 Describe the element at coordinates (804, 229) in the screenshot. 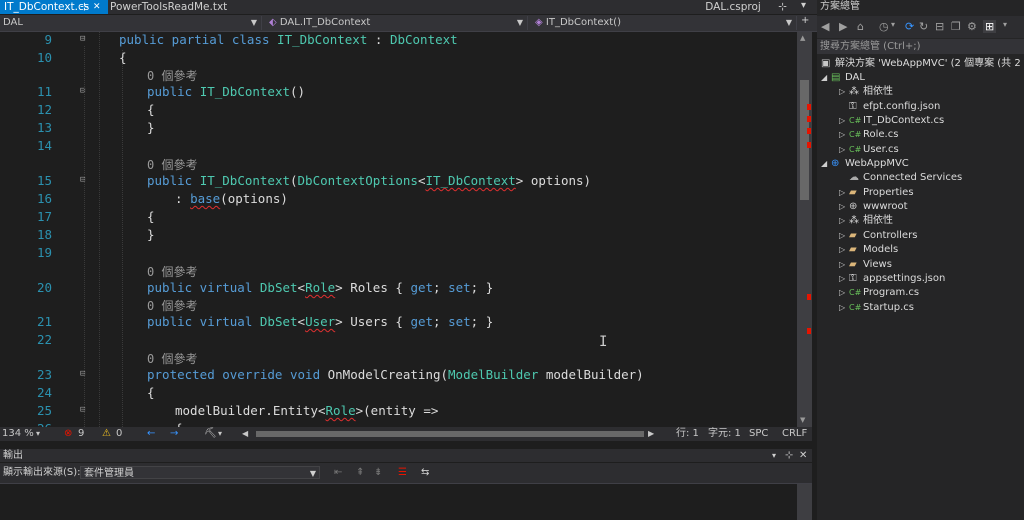

I see `editor-vertical-scrollbar: ▲ ▼` at that location.